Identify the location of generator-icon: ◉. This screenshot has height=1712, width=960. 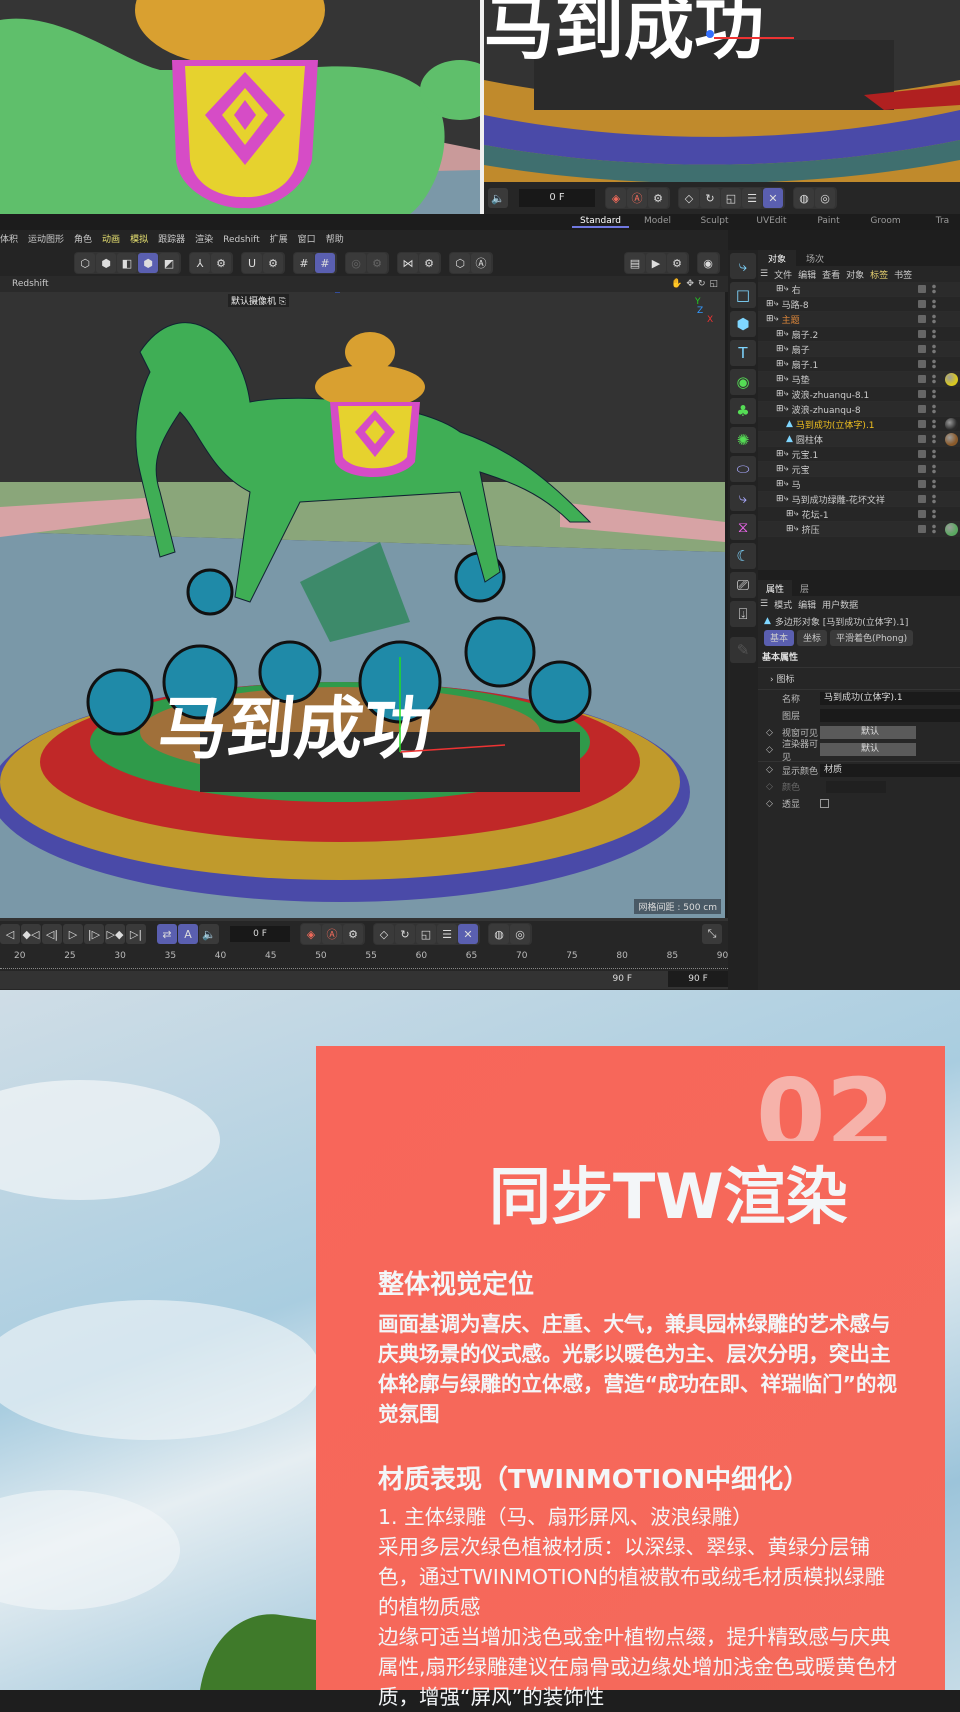
(743, 382).